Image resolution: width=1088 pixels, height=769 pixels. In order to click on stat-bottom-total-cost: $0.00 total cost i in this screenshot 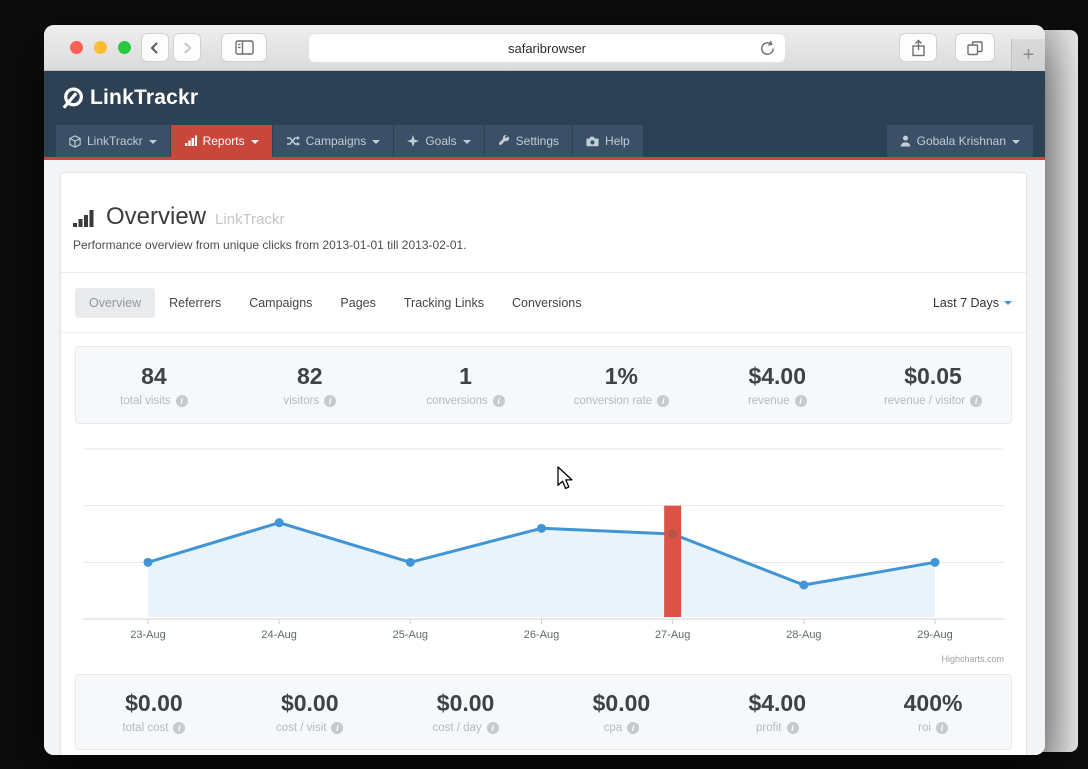, I will do `click(154, 712)`.